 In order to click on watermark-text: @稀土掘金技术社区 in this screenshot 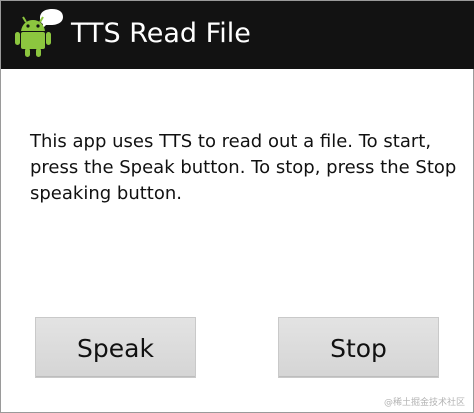, I will do `click(424, 403)`.